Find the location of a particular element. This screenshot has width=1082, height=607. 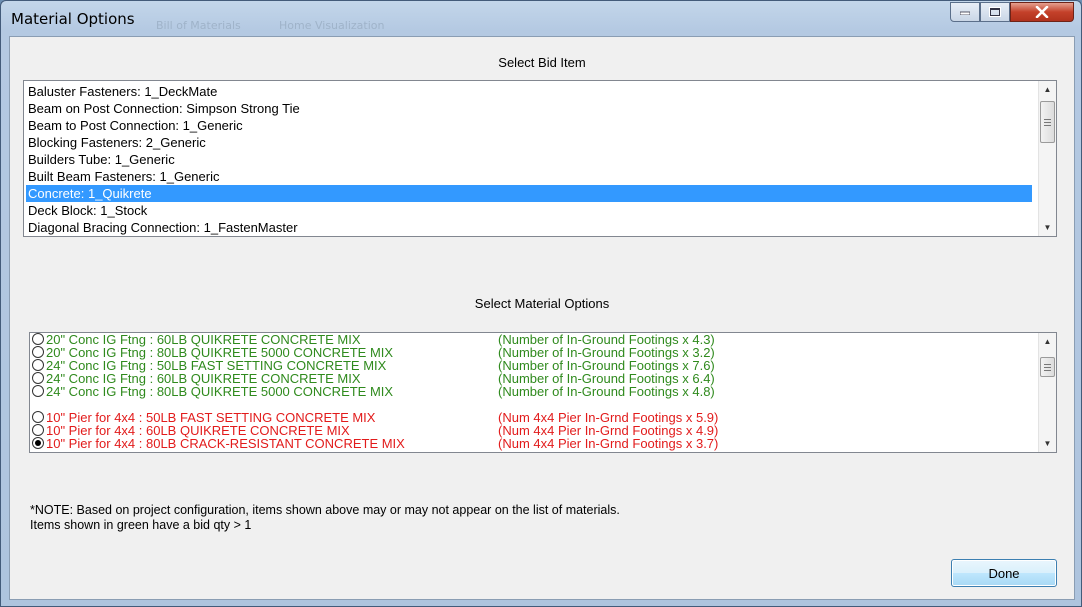

minimize-icon is located at coordinates (965, 13).